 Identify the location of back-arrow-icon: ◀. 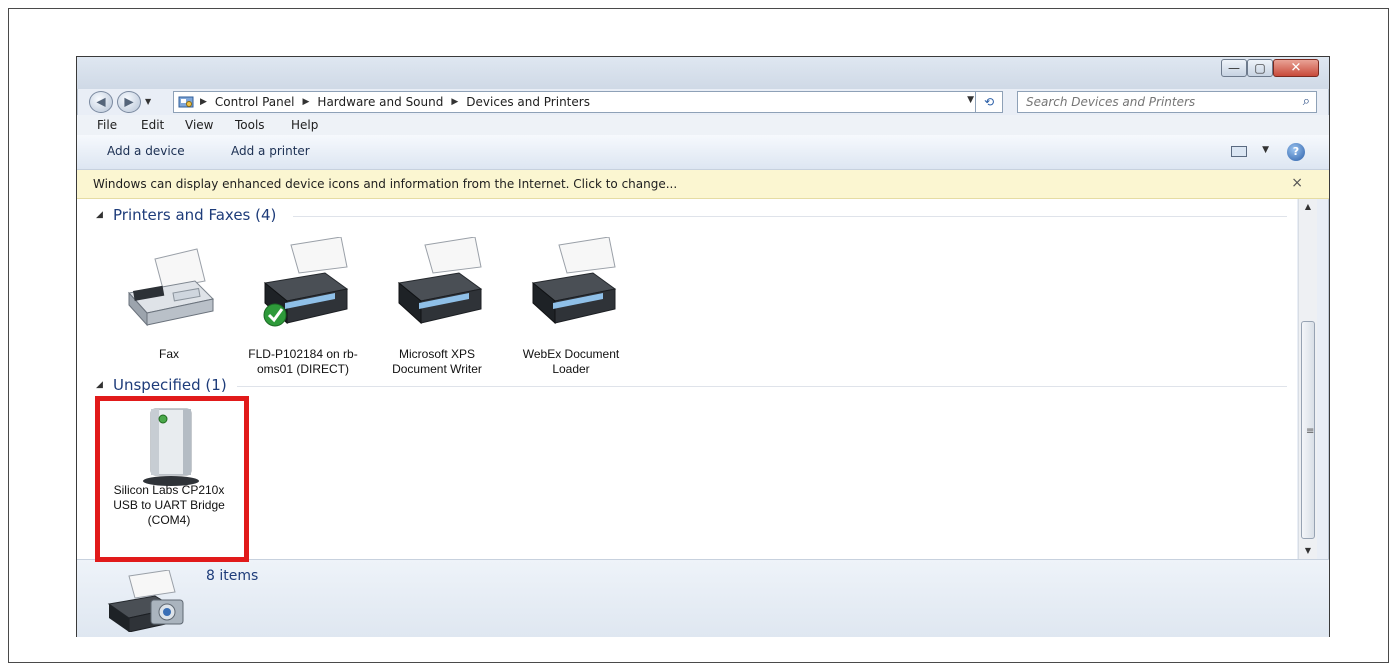
(101, 101).